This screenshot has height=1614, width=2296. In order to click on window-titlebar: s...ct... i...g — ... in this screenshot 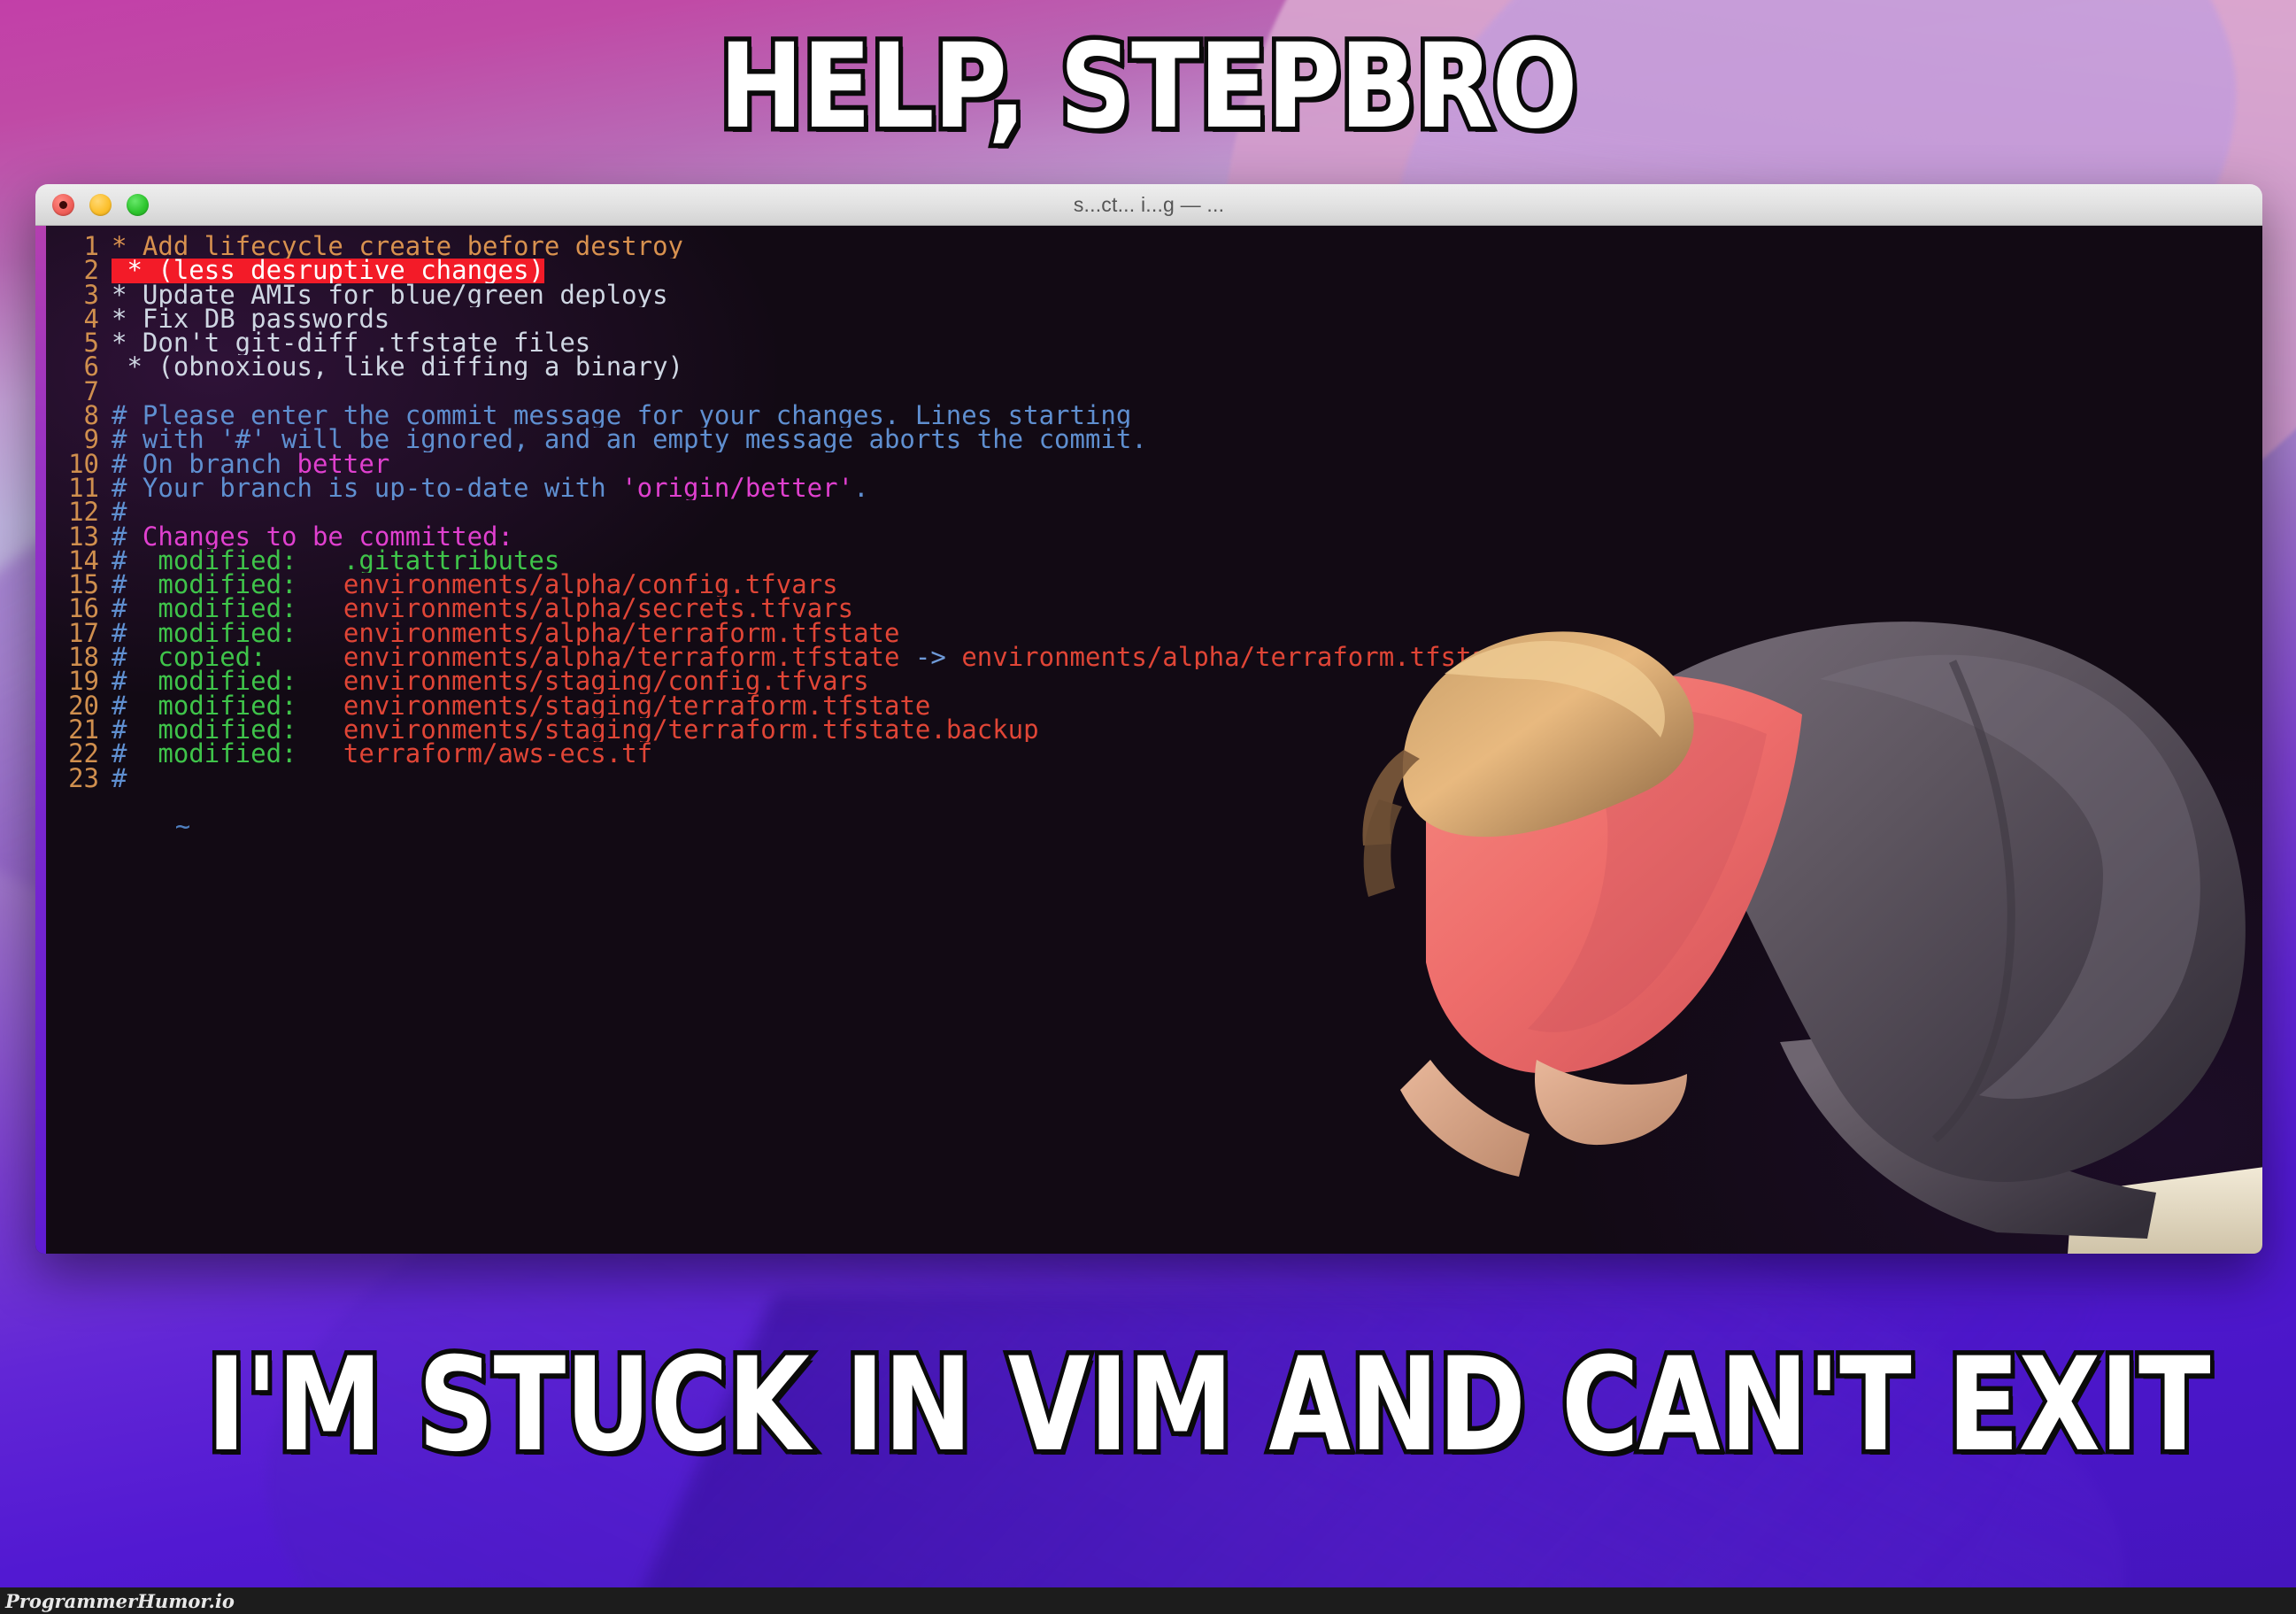, I will do `click(1148, 205)`.